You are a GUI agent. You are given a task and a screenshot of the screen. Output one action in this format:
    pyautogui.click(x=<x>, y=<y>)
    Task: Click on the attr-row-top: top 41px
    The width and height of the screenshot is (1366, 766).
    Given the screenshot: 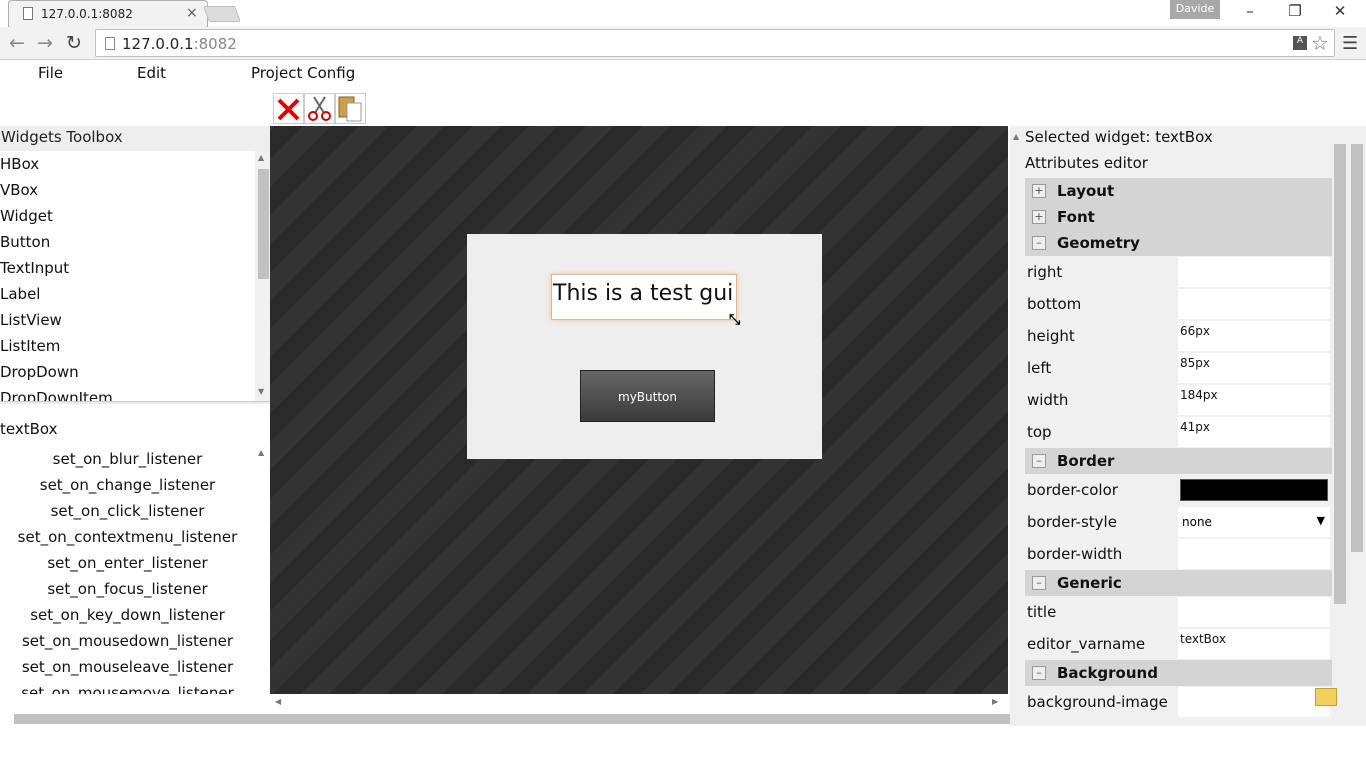 What is the action you would take?
    pyautogui.click(x=1178, y=432)
    